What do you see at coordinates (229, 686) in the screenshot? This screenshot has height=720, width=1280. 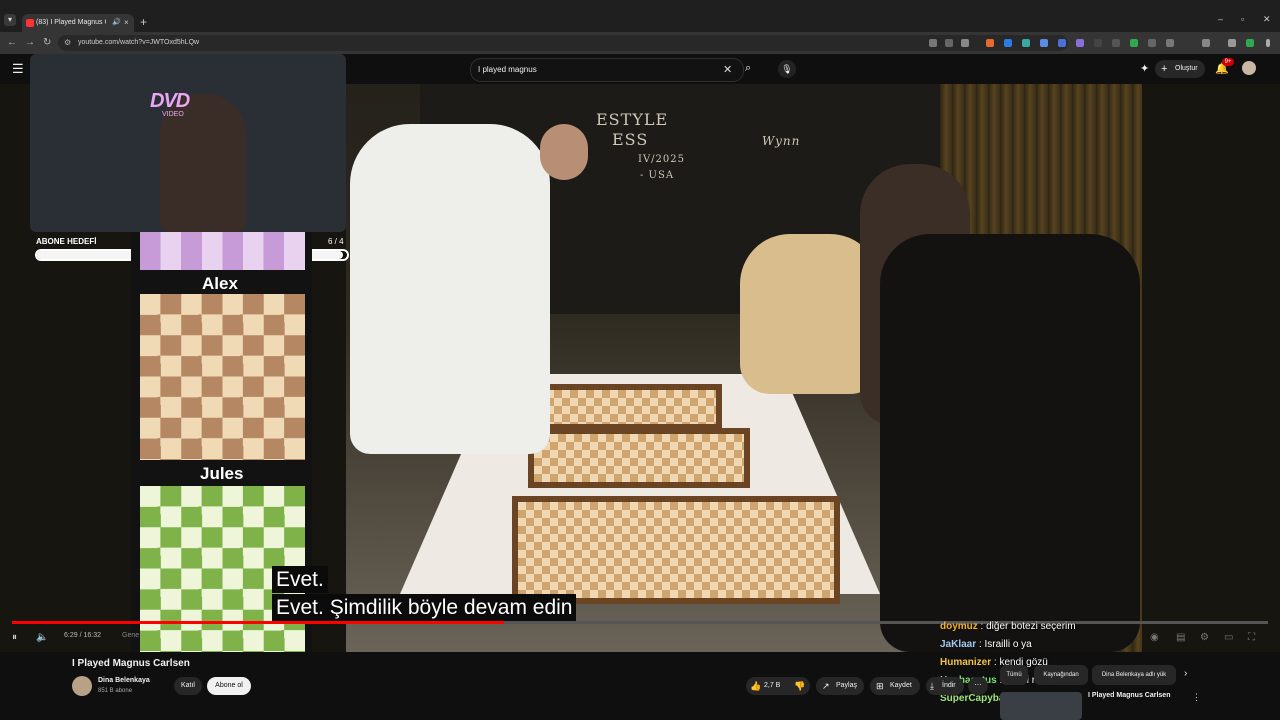 I see `subscribe-button: Abone ol` at bounding box center [229, 686].